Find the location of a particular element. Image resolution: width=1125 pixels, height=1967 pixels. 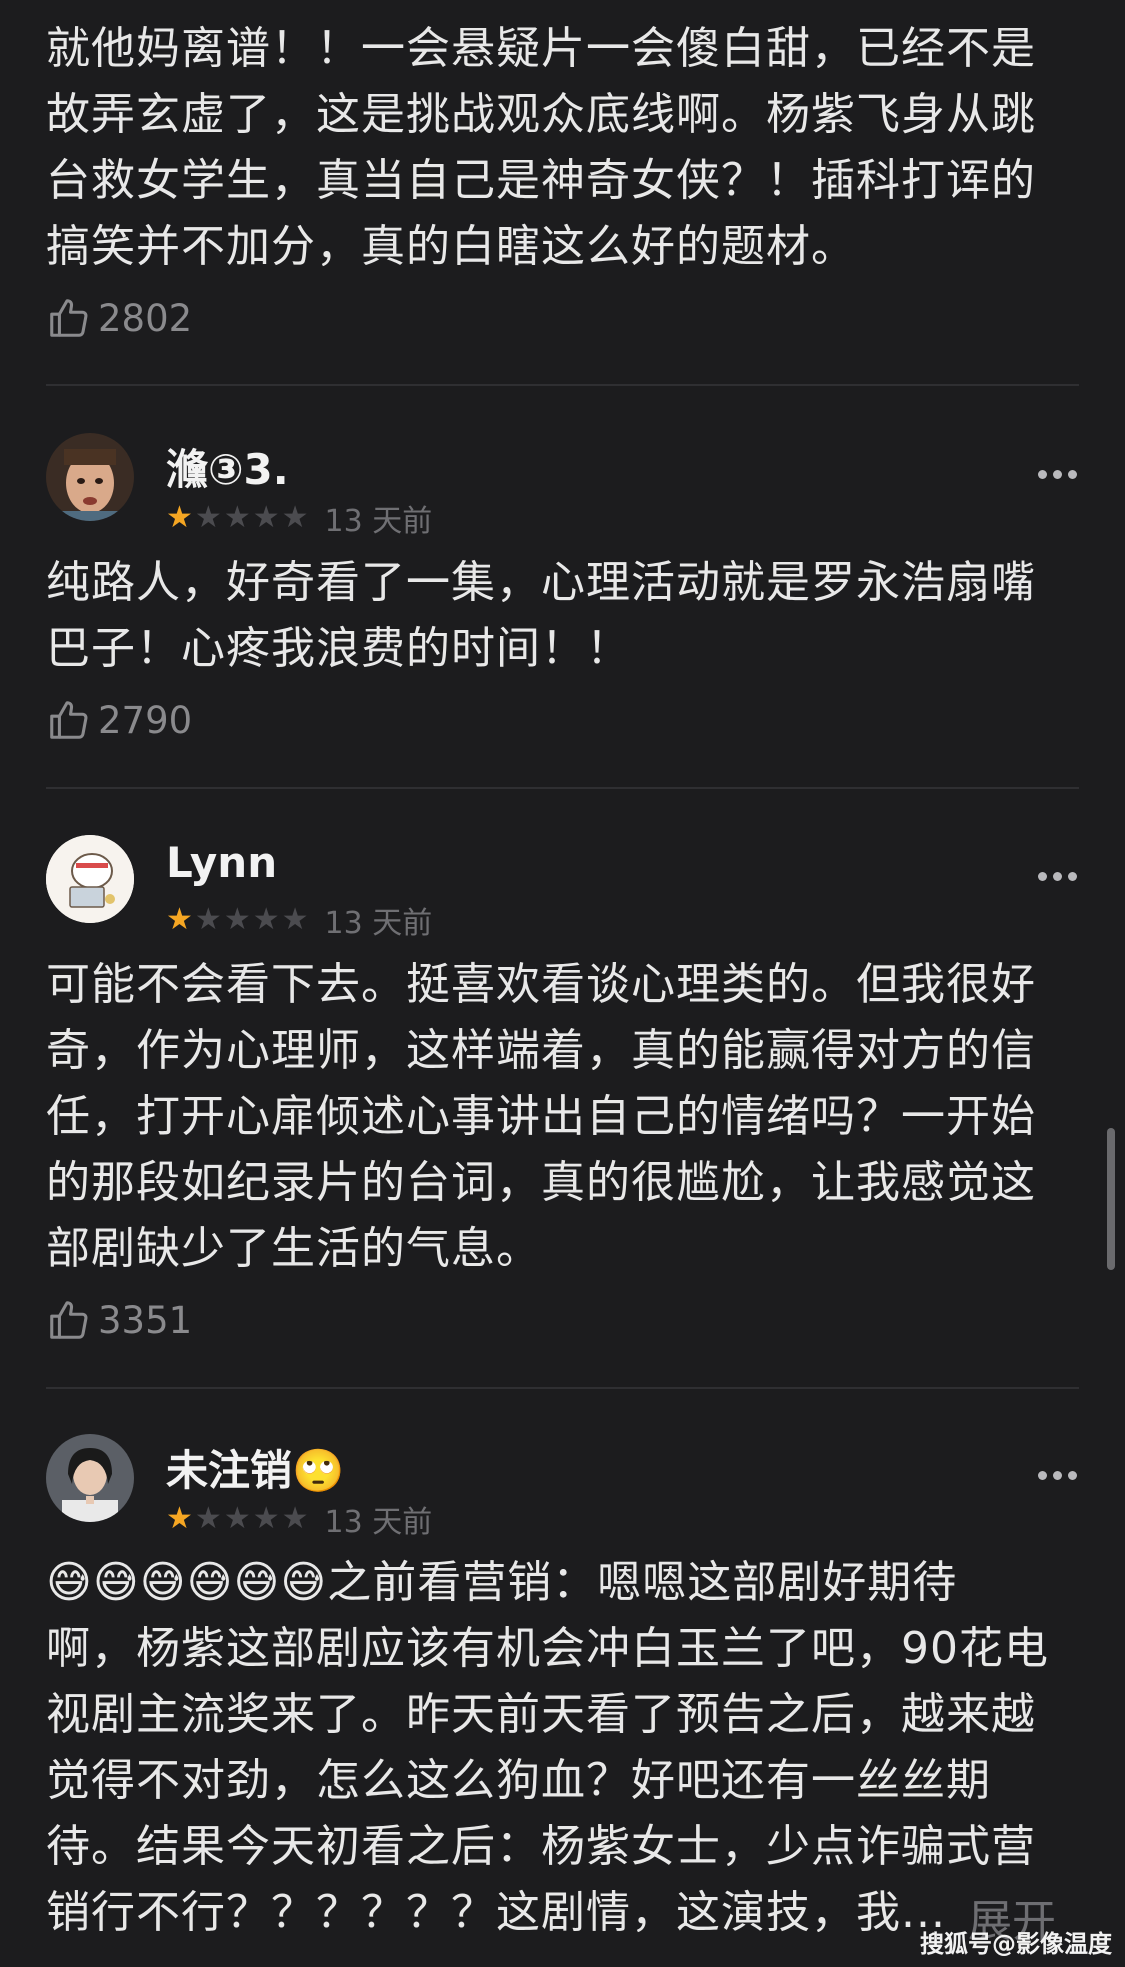

scrollbar is located at coordinates (1111, 1199).